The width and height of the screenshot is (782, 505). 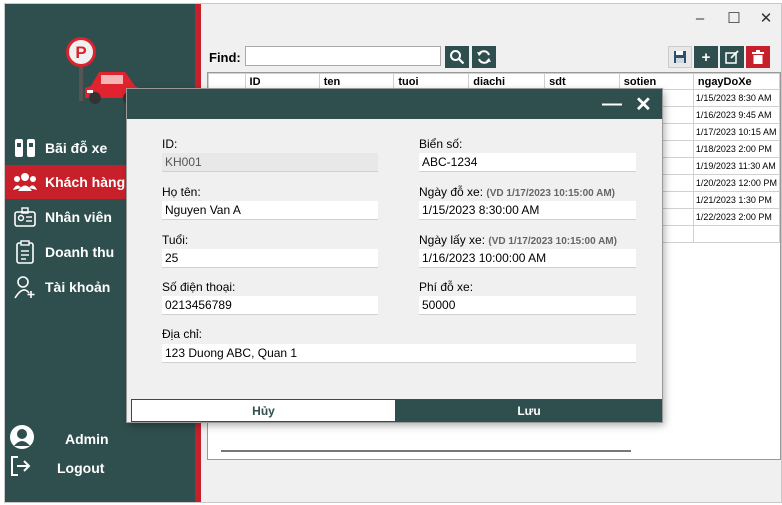 I want to click on title-bar: – ☐ ✕, so click(x=491, y=19).